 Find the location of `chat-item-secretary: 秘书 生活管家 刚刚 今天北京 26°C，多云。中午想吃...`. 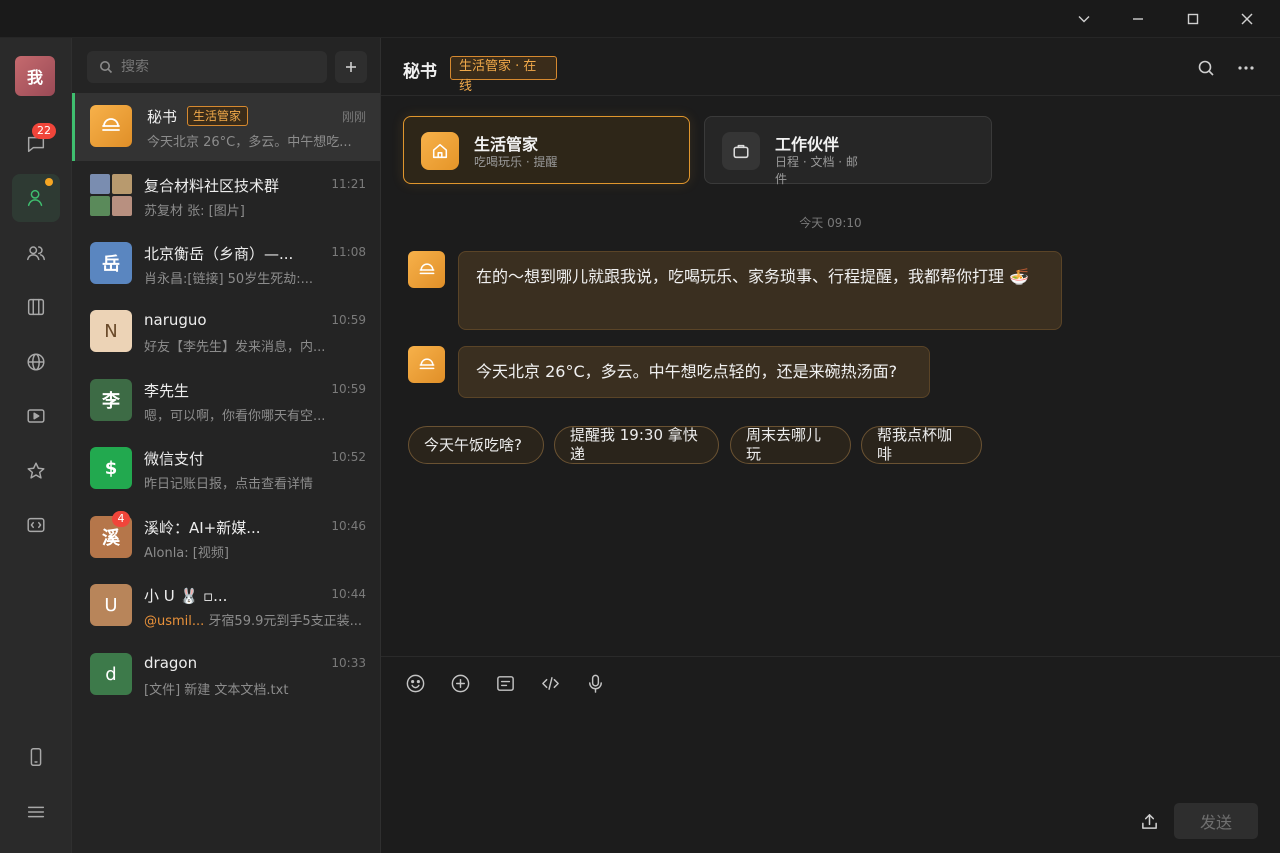

chat-item-secretary: 秘书 生活管家 刚刚 今天北京 26°C，多云。中午想吃... is located at coordinates (226, 127).